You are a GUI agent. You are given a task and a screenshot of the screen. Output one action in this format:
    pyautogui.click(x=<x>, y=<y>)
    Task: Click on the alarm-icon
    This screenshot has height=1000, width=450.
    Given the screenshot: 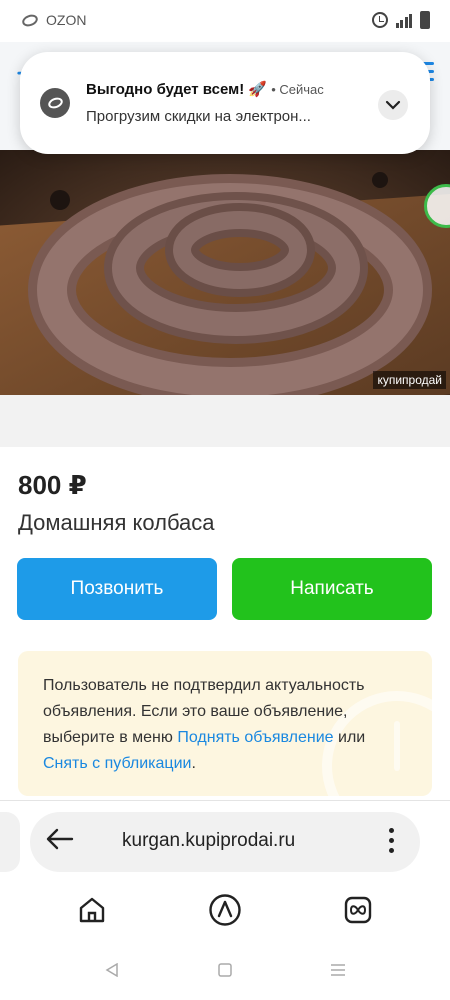 What is the action you would take?
    pyautogui.click(x=379, y=20)
    